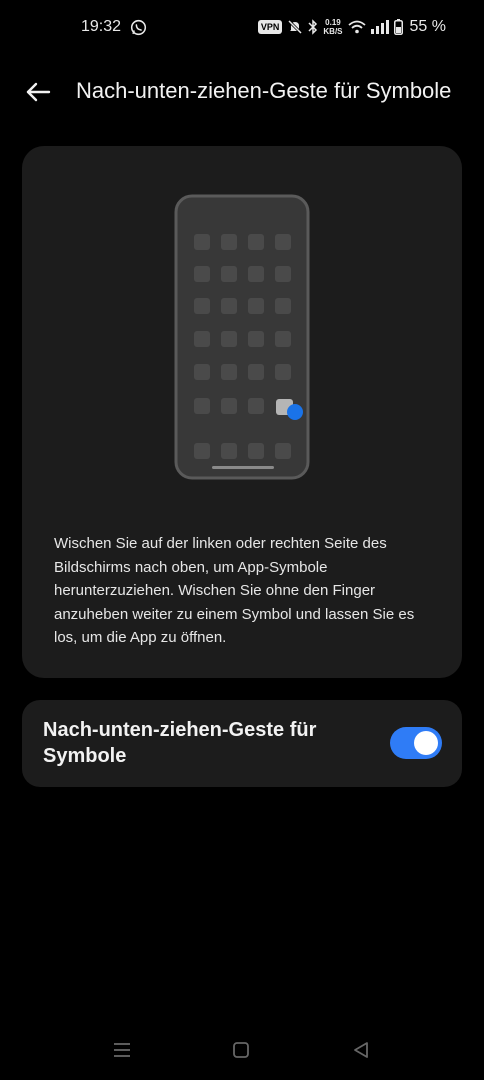  What do you see at coordinates (270, 27) in the screenshot?
I see `vpn-badge: VPN` at bounding box center [270, 27].